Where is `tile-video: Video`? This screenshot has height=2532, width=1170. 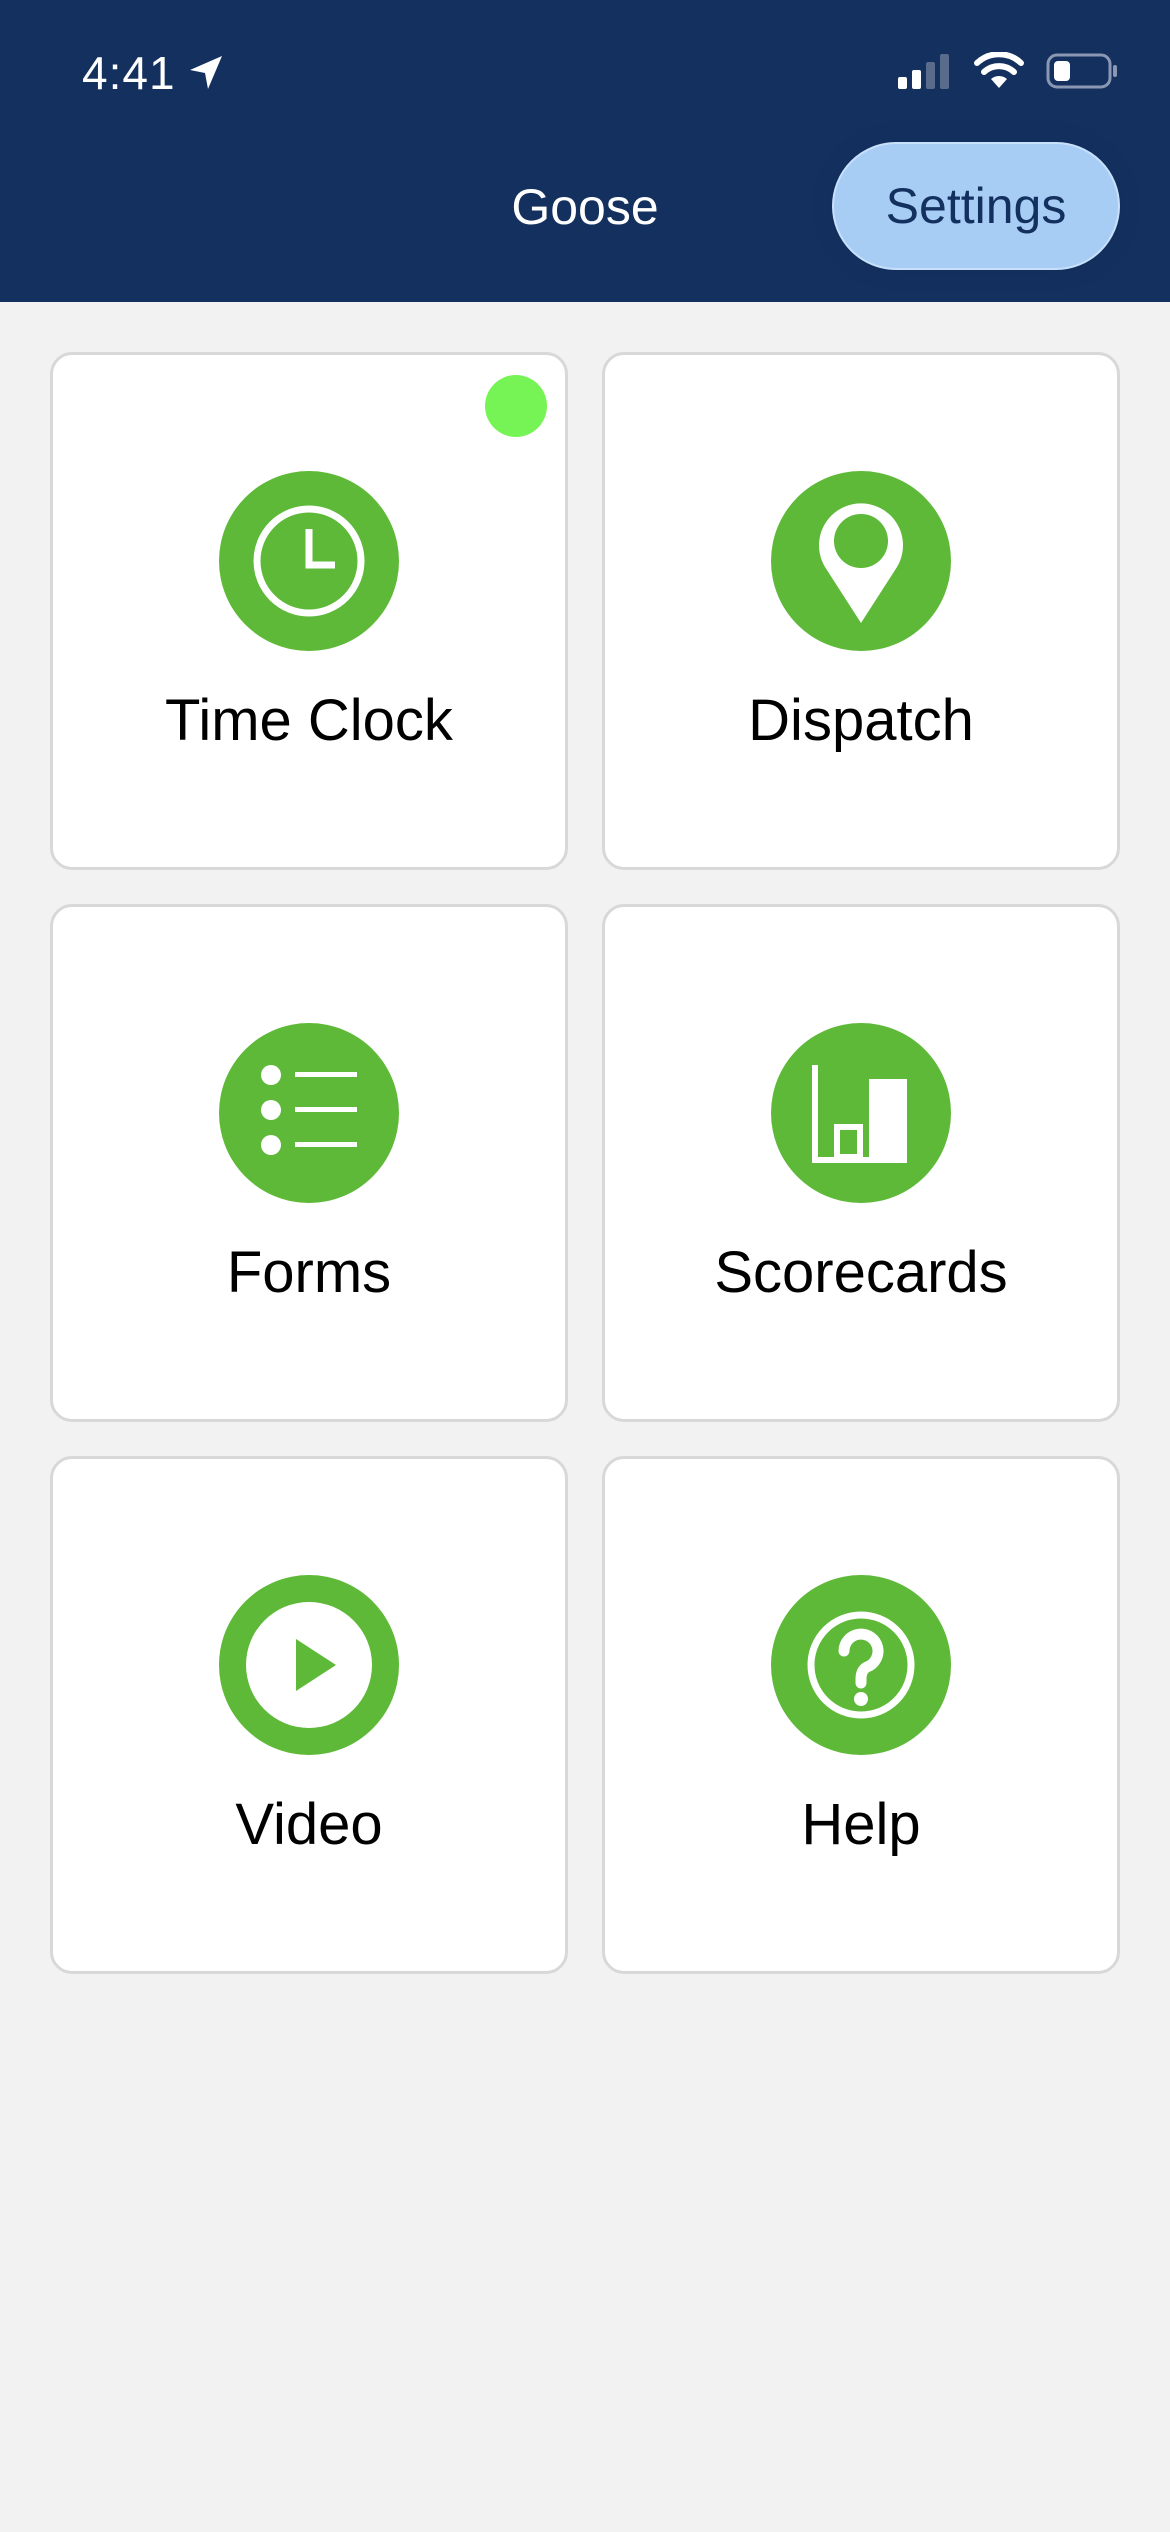 tile-video: Video is located at coordinates (309, 1715).